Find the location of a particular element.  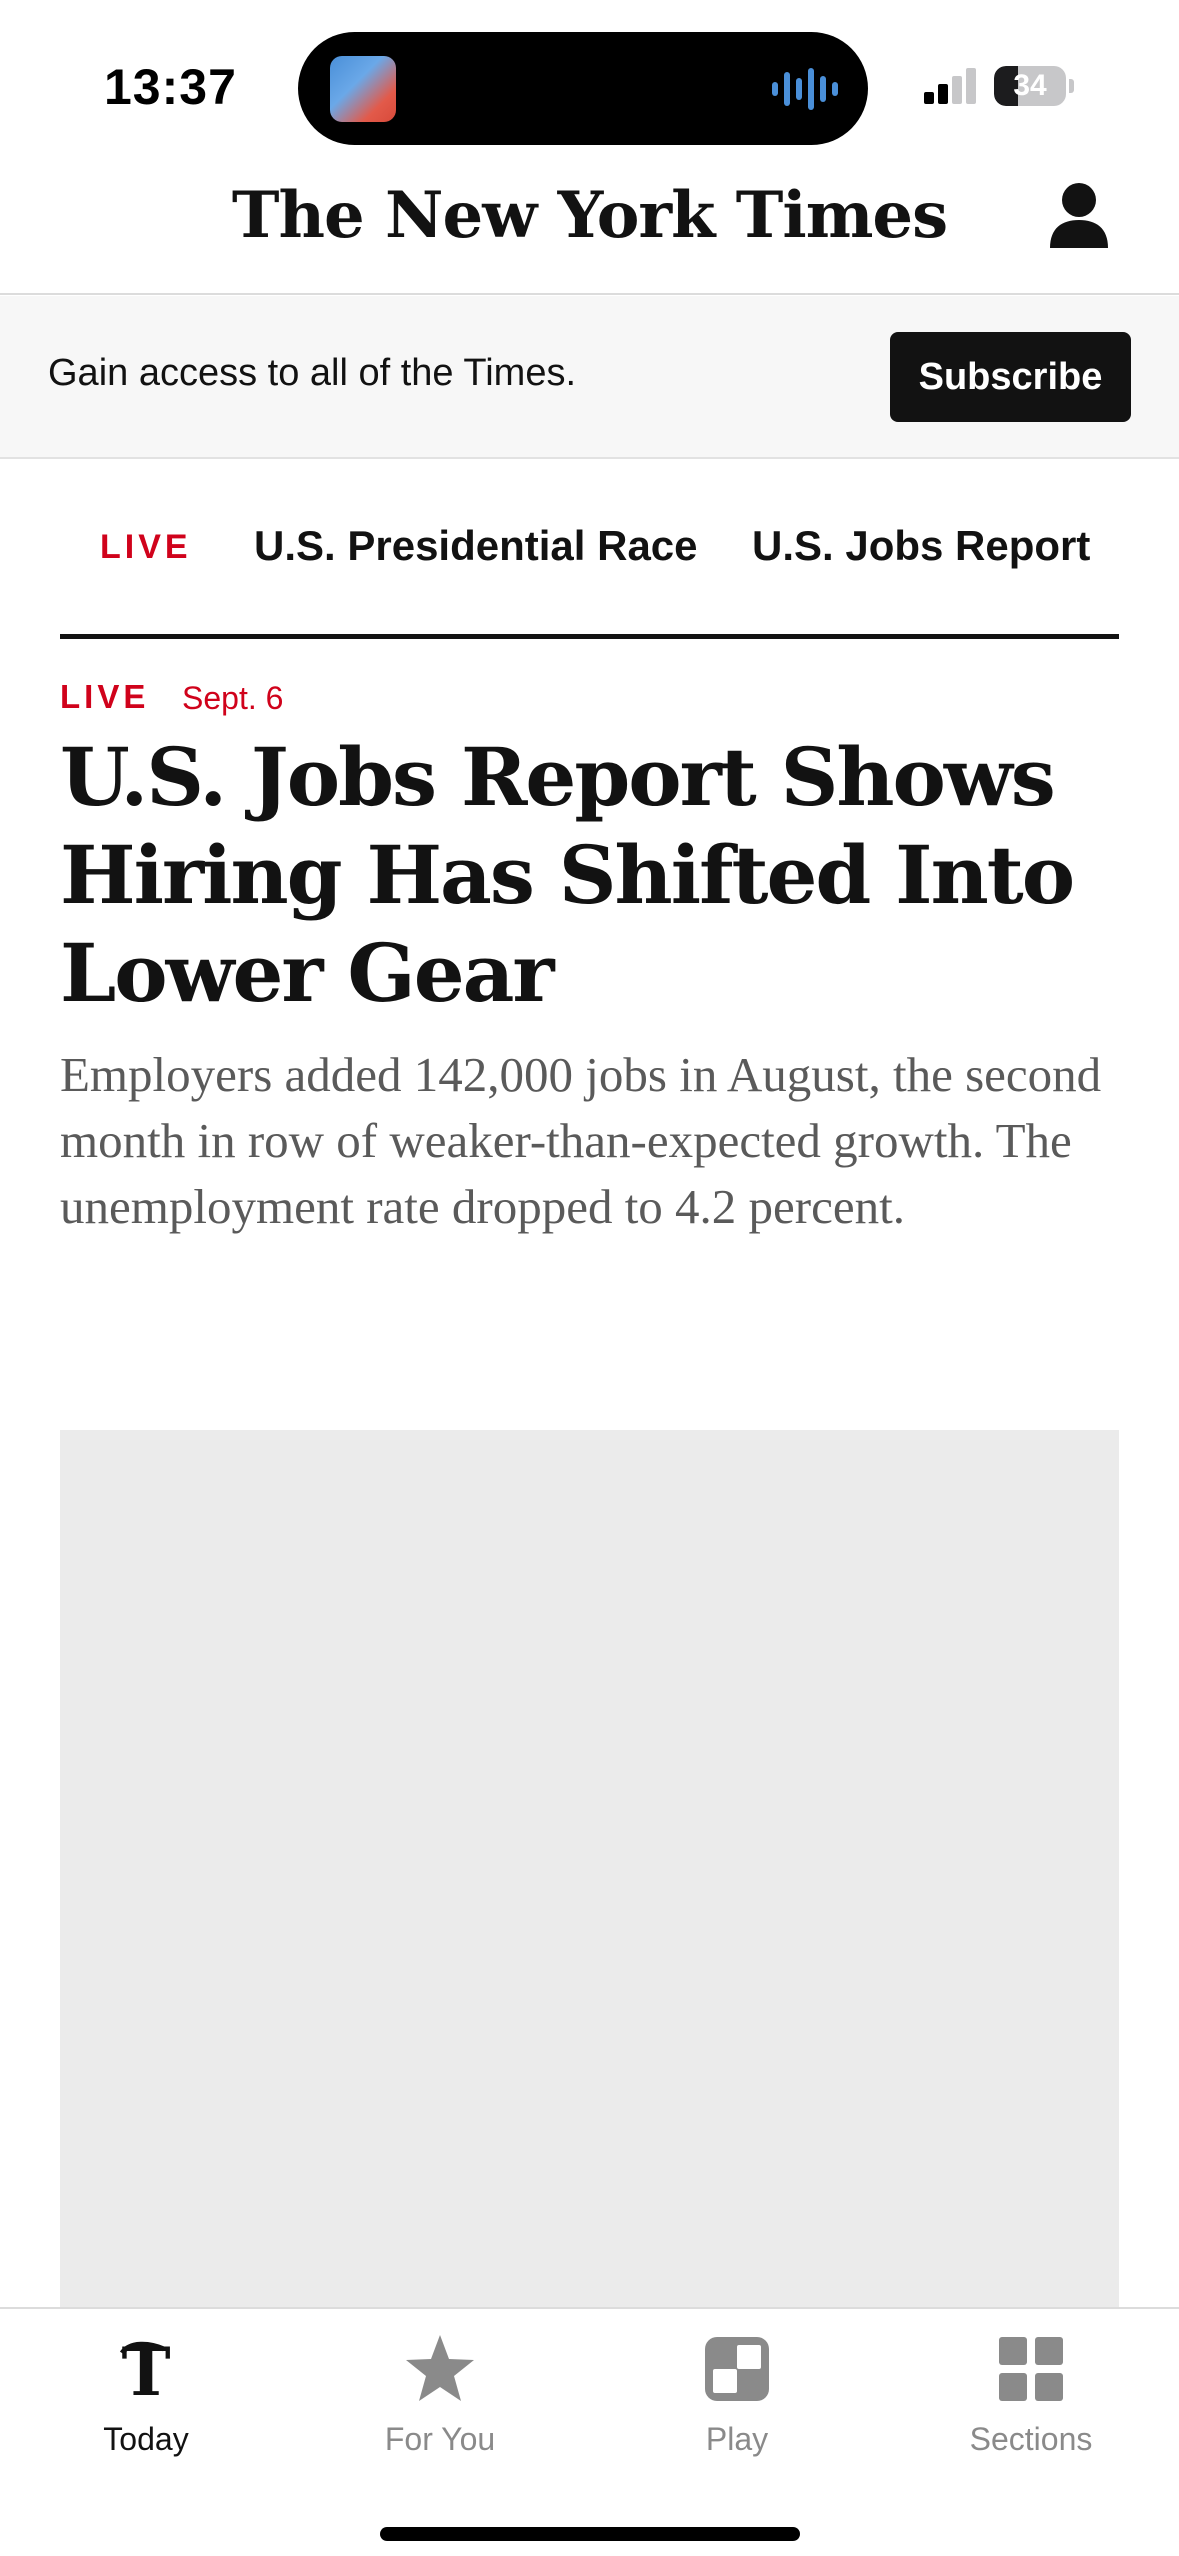

tab-today: T Today is located at coordinates (146, 2403).